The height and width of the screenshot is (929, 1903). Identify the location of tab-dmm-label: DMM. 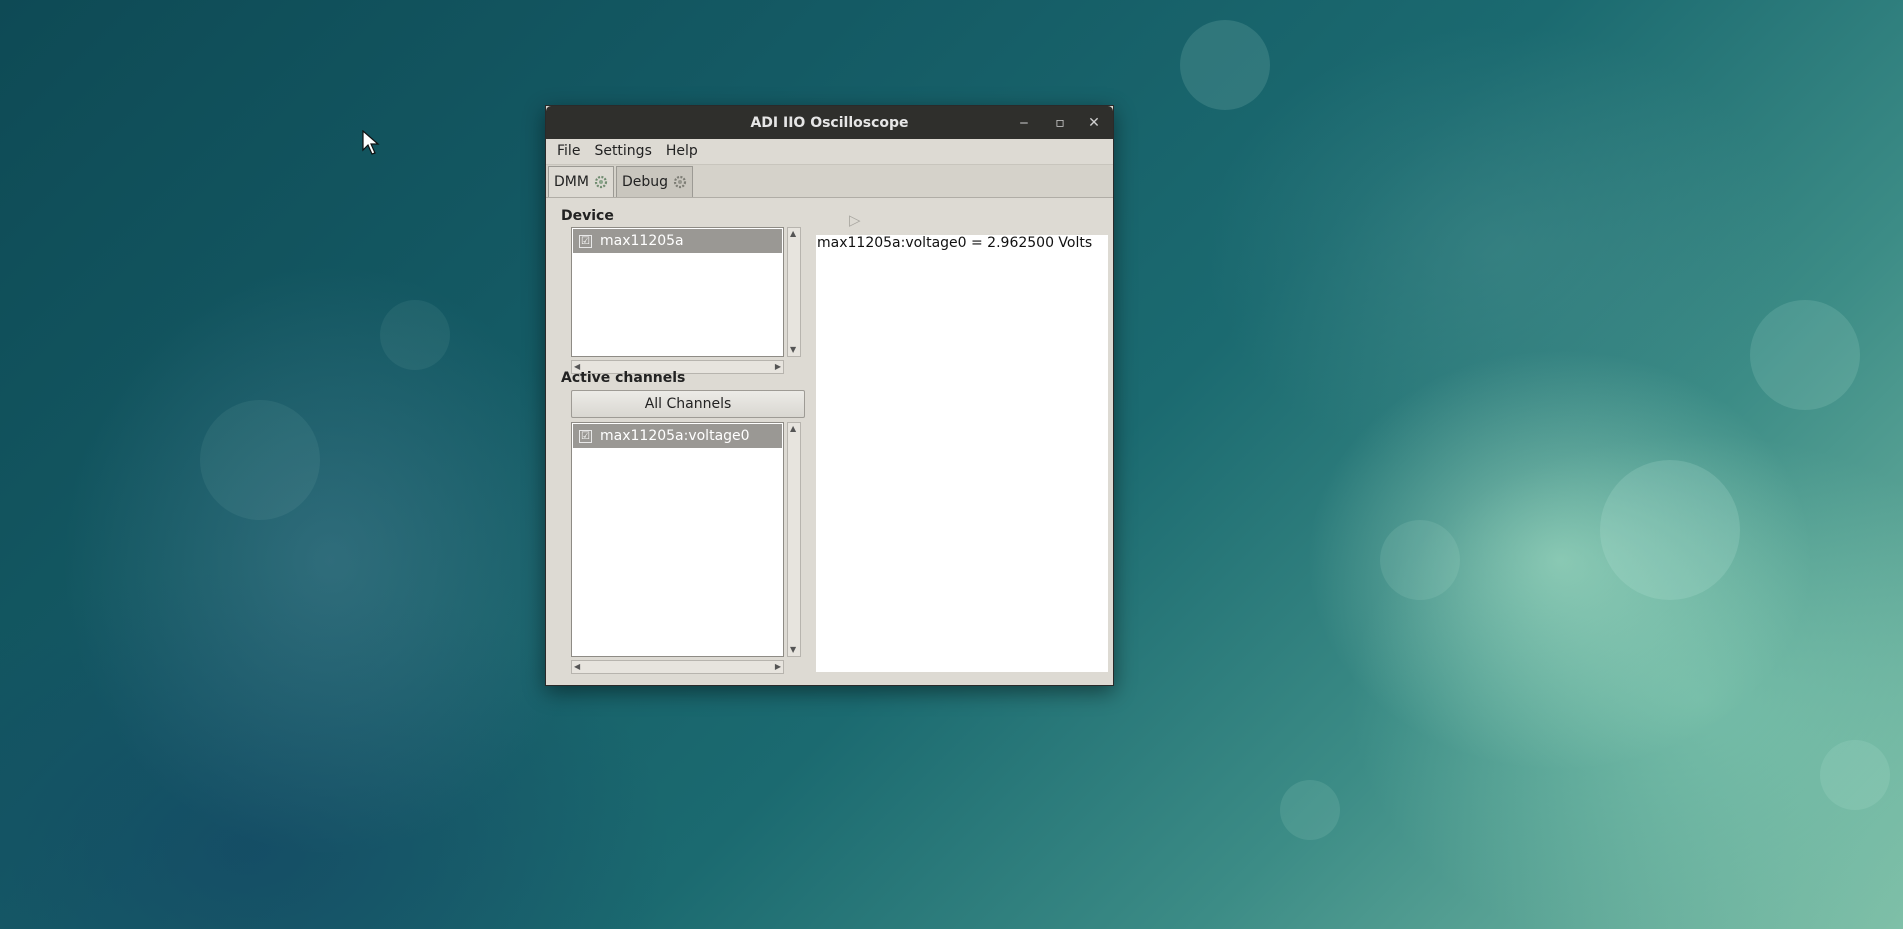
(571, 182).